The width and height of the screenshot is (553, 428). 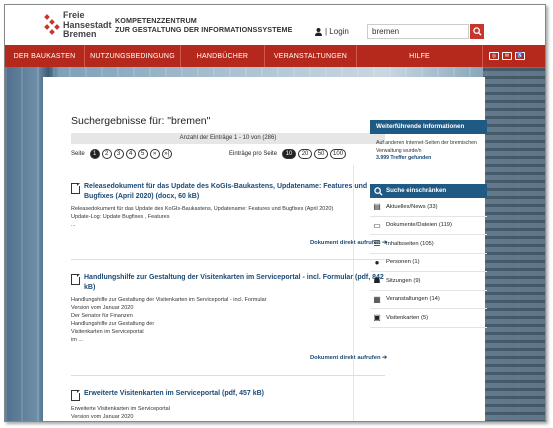 I want to click on next-page-button: », so click(x=154, y=154).